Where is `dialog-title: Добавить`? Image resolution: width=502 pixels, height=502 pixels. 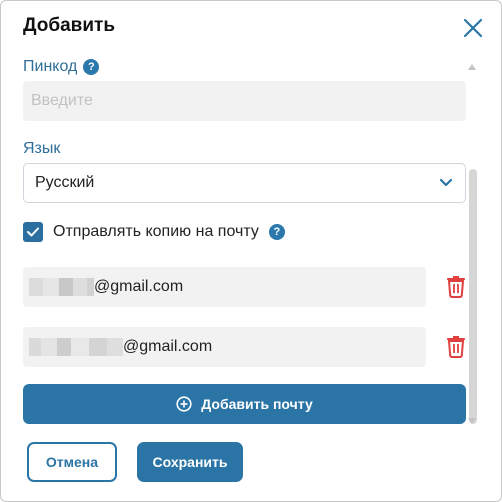 dialog-title: Добавить is located at coordinates (69, 25).